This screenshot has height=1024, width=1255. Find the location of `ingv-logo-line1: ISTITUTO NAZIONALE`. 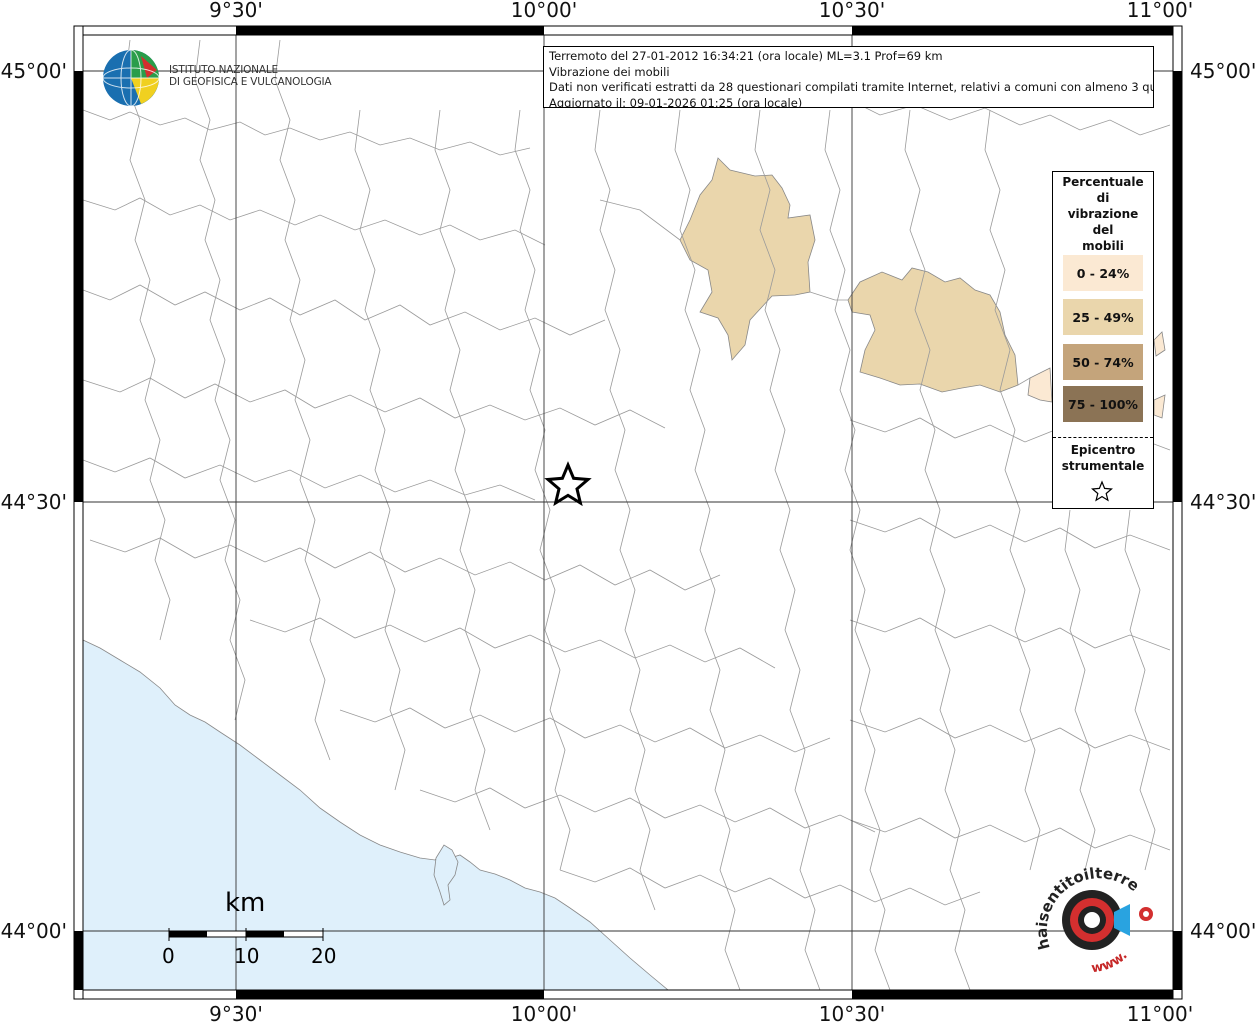

ingv-logo-line1: ISTITUTO NAZIONALE is located at coordinates (223, 70).